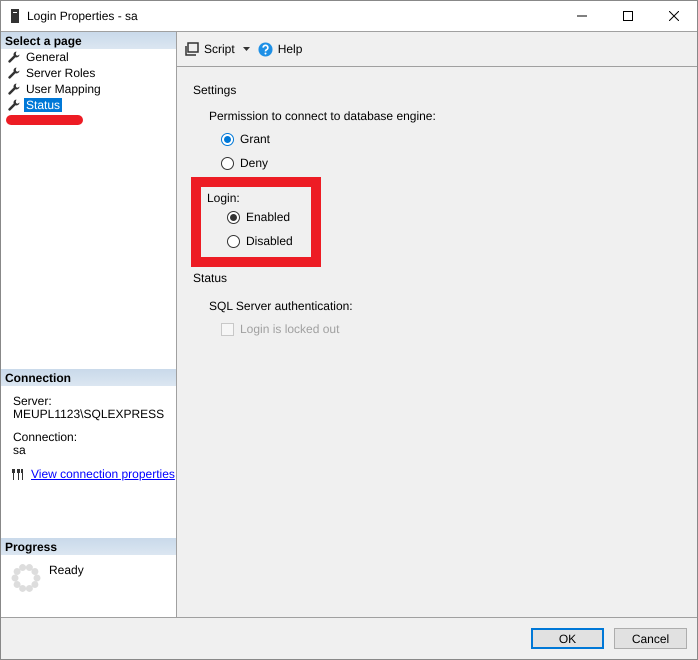 The image size is (698, 660). I want to click on sidebar-item: Server Roles, so click(61, 73).